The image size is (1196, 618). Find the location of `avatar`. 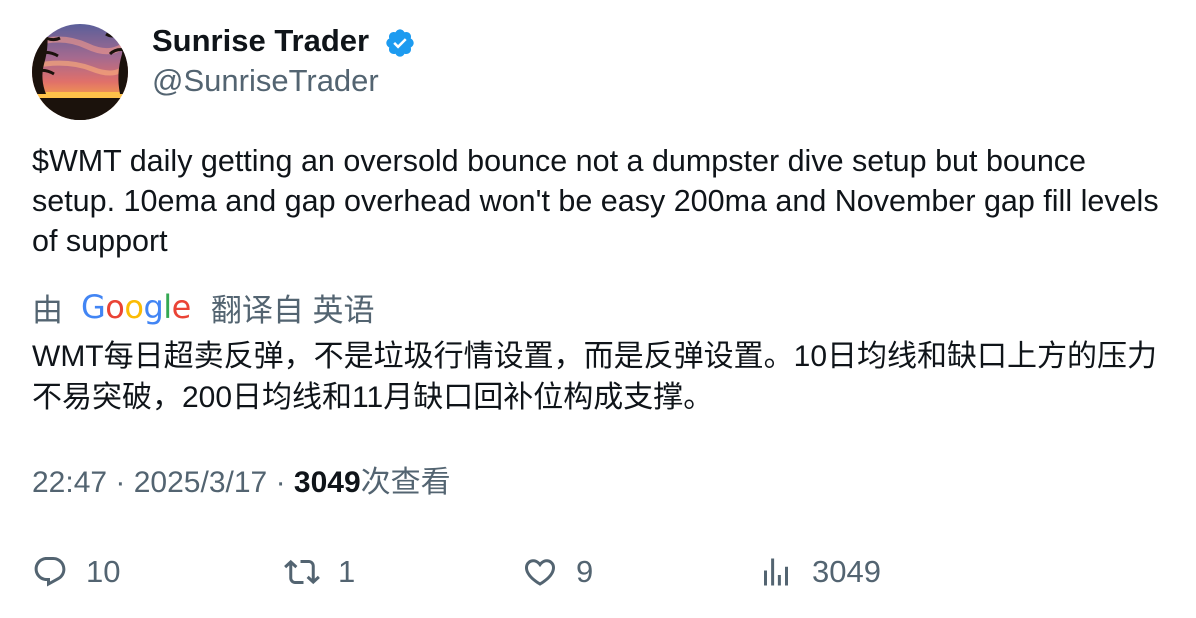

avatar is located at coordinates (80, 72).